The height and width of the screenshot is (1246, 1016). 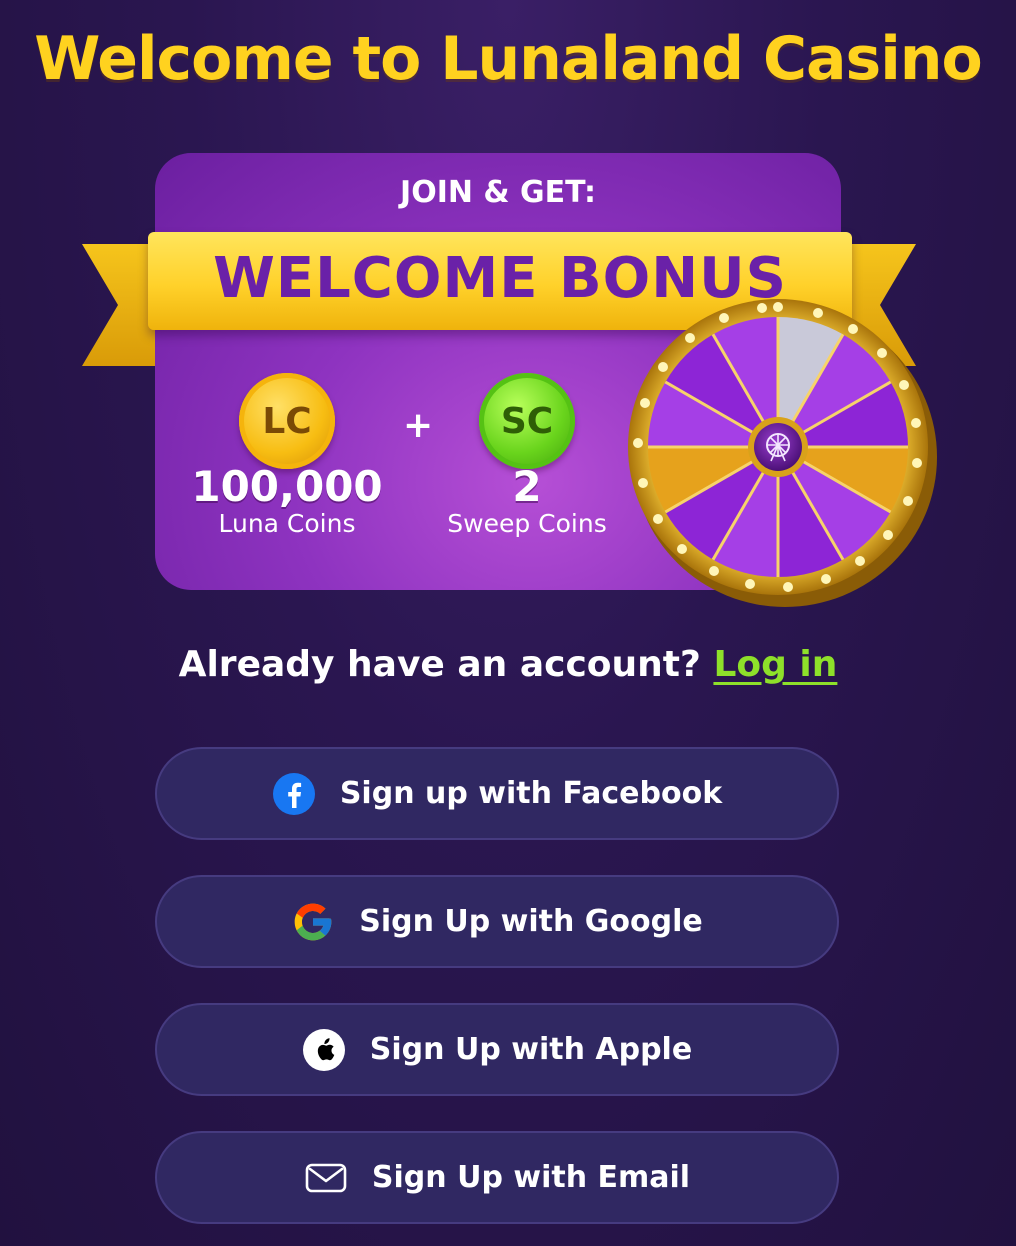 I want to click on signup-apple-button: Sign Up with Apple, so click(x=497, y=1049).